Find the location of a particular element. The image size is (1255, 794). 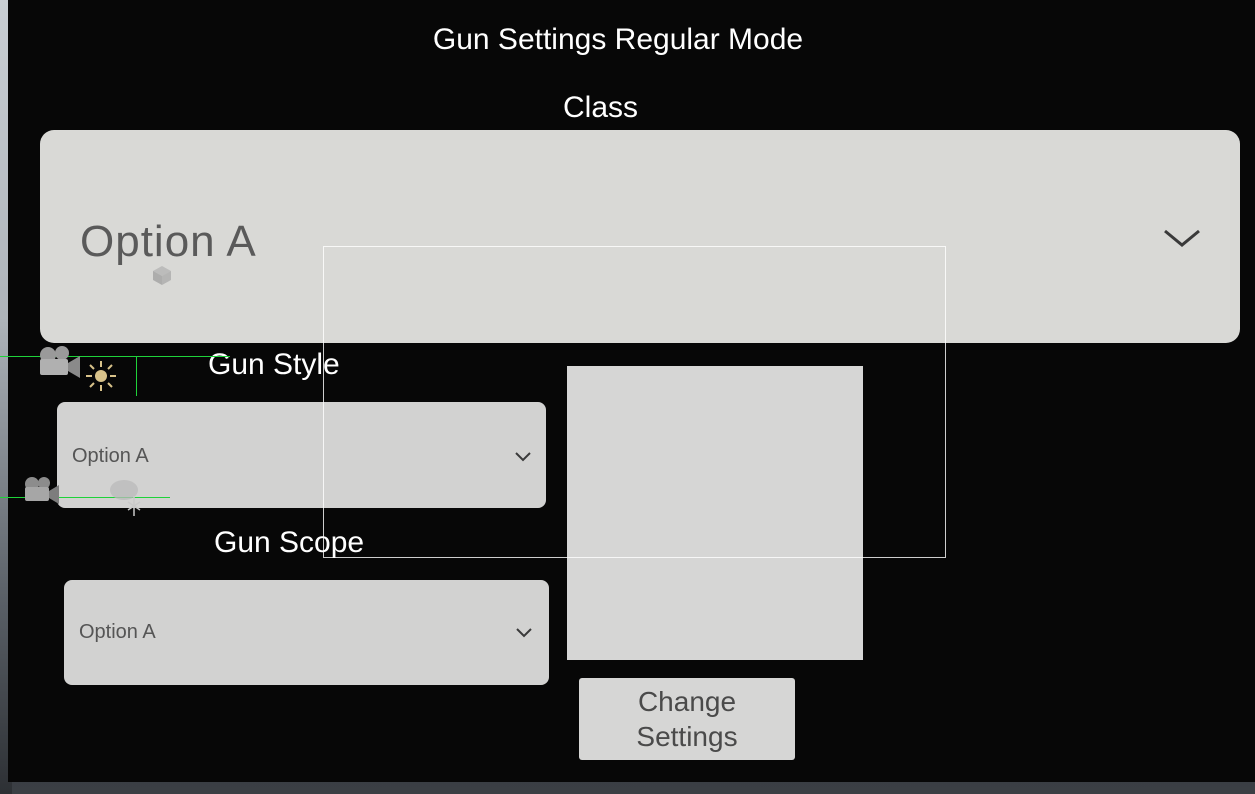

class-dropdown-value: Option A is located at coordinates (168, 241).